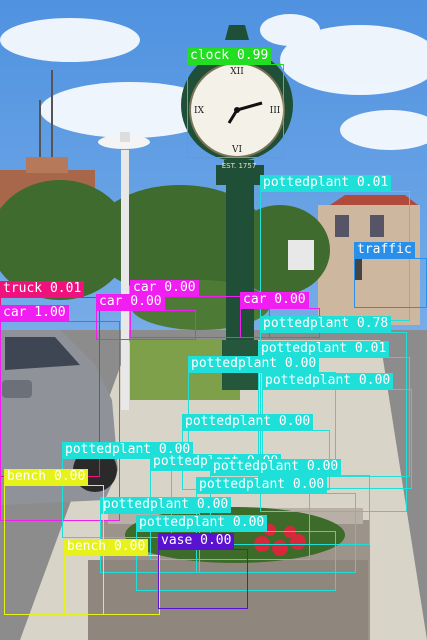 The height and width of the screenshot is (640, 427). I want to click on detection-label: traffic, so click(384, 250).